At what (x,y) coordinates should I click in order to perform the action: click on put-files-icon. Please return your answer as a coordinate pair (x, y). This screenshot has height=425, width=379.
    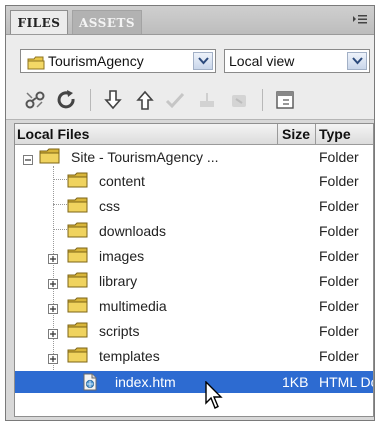
    Looking at the image, I should click on (145, 100).